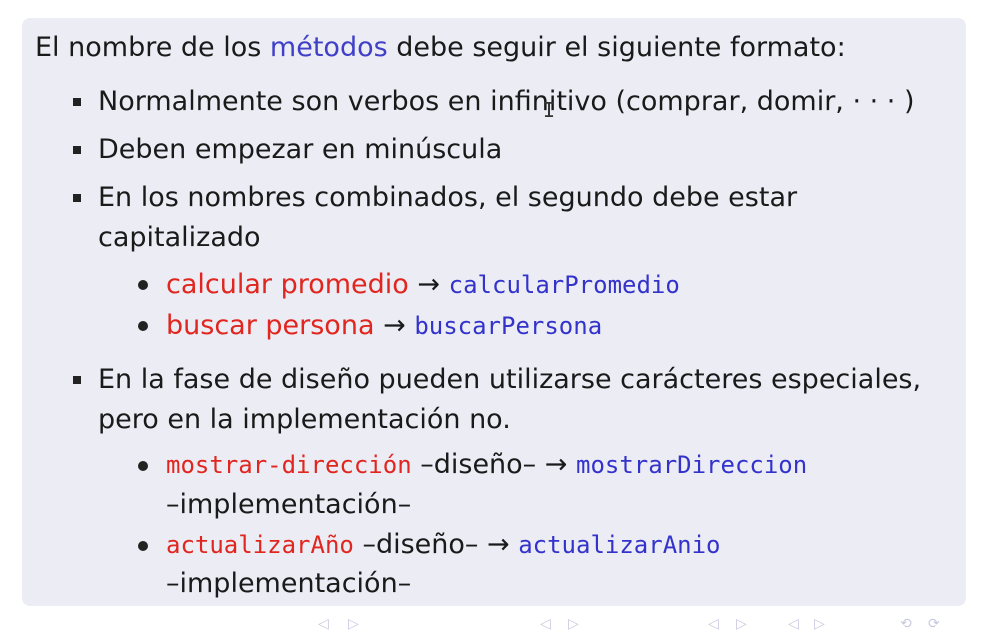 Image resolution: width=991 pixels, height=632 pixels. I want to click on example-camel-1: calcular promedio → calcularPromedio, so click(423, 285).